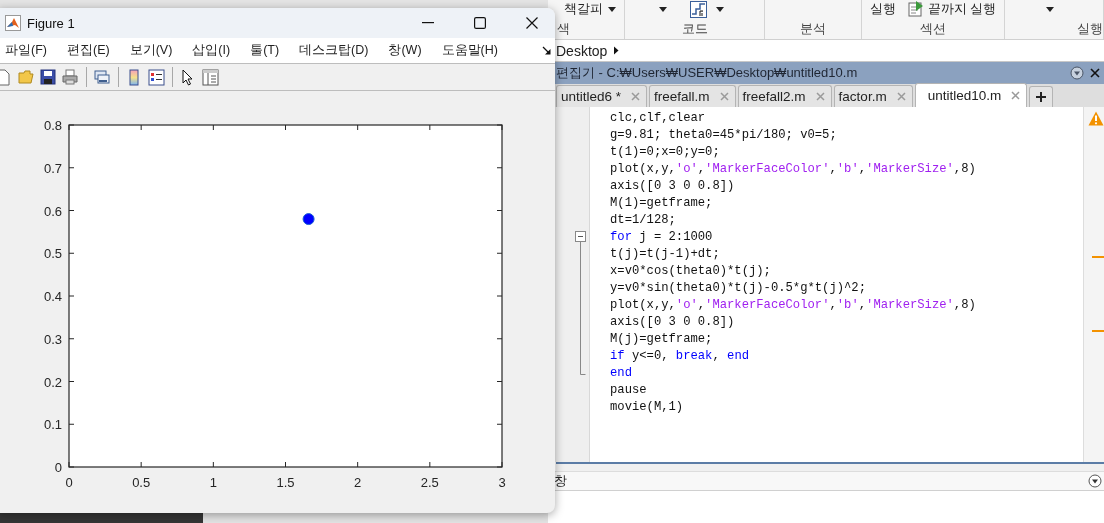 This screenshot has height=523, width=1104. I want to click on tick-label: 1, so click(213, 482).